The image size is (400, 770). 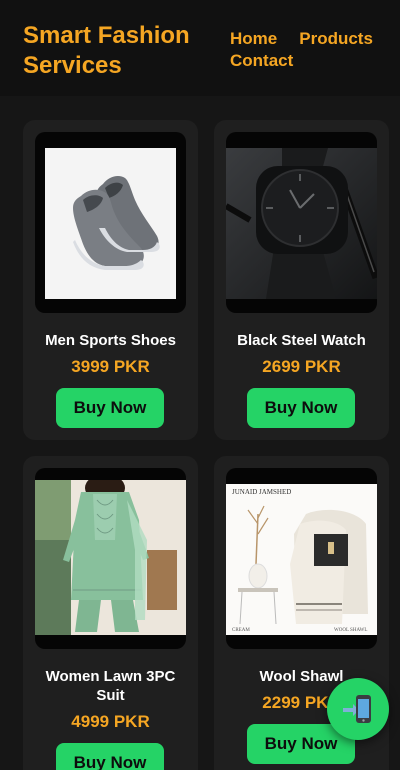 I want to click on brand-title: Smart Fashion Services, so click(x=113, y=51).